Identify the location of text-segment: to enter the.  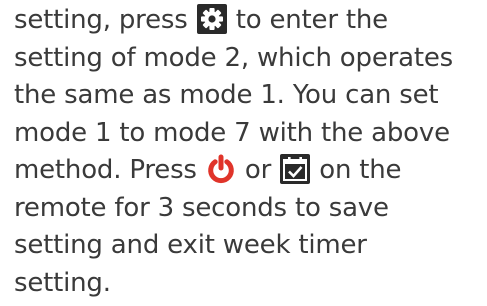
(307, 20).